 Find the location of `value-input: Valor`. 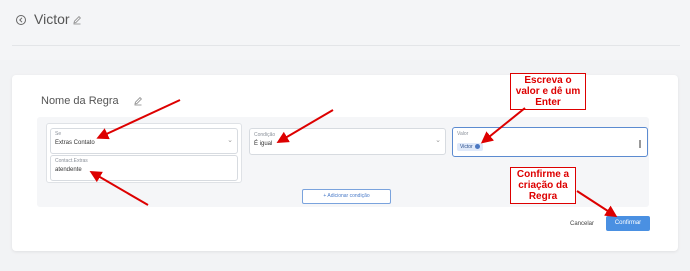

value-input: Valor is located at coordinates (550, 142).